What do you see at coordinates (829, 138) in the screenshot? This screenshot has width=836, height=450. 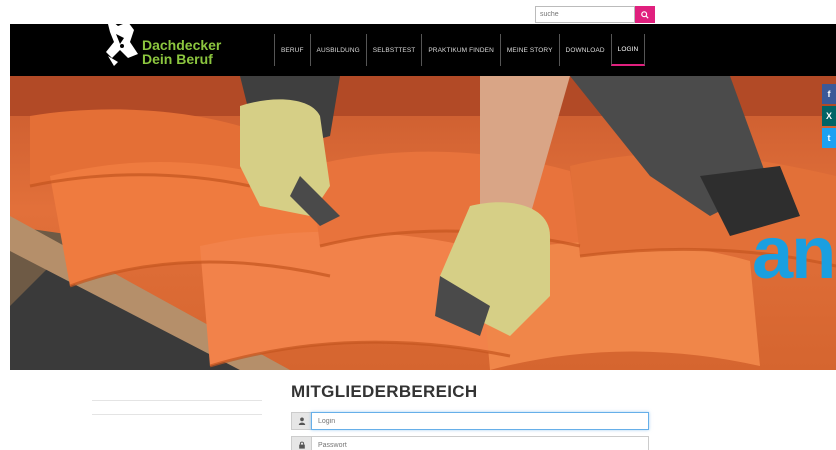 I see `twitter-icon: t` at bounding box center [829, 138].